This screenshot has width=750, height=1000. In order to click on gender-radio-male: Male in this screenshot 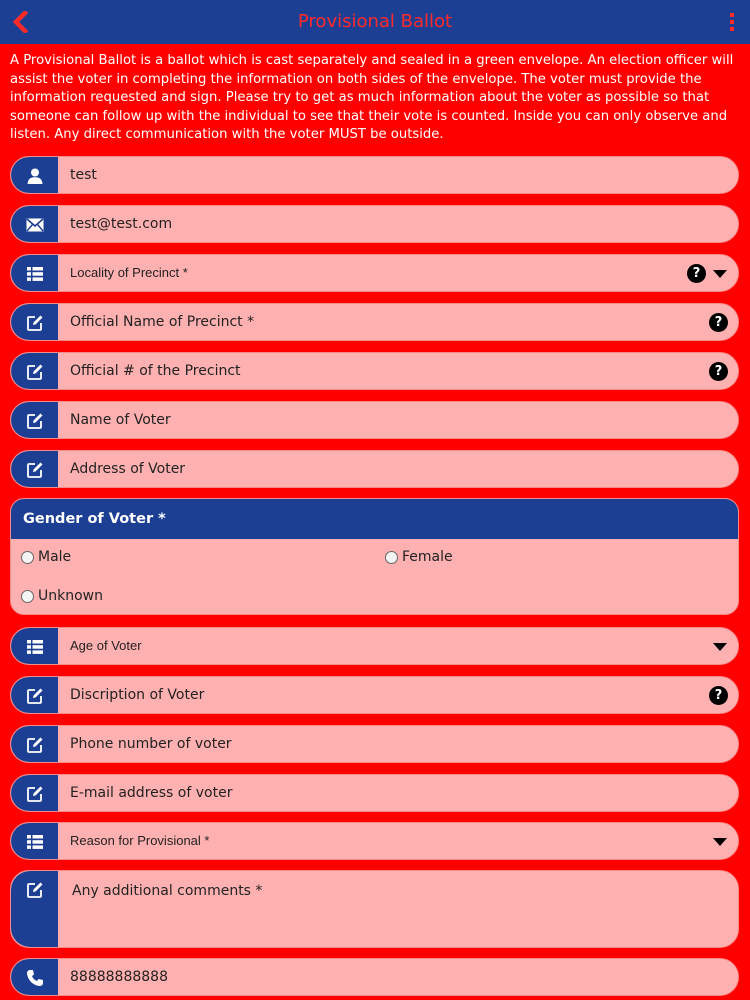, I will do `click(46, 557)`.